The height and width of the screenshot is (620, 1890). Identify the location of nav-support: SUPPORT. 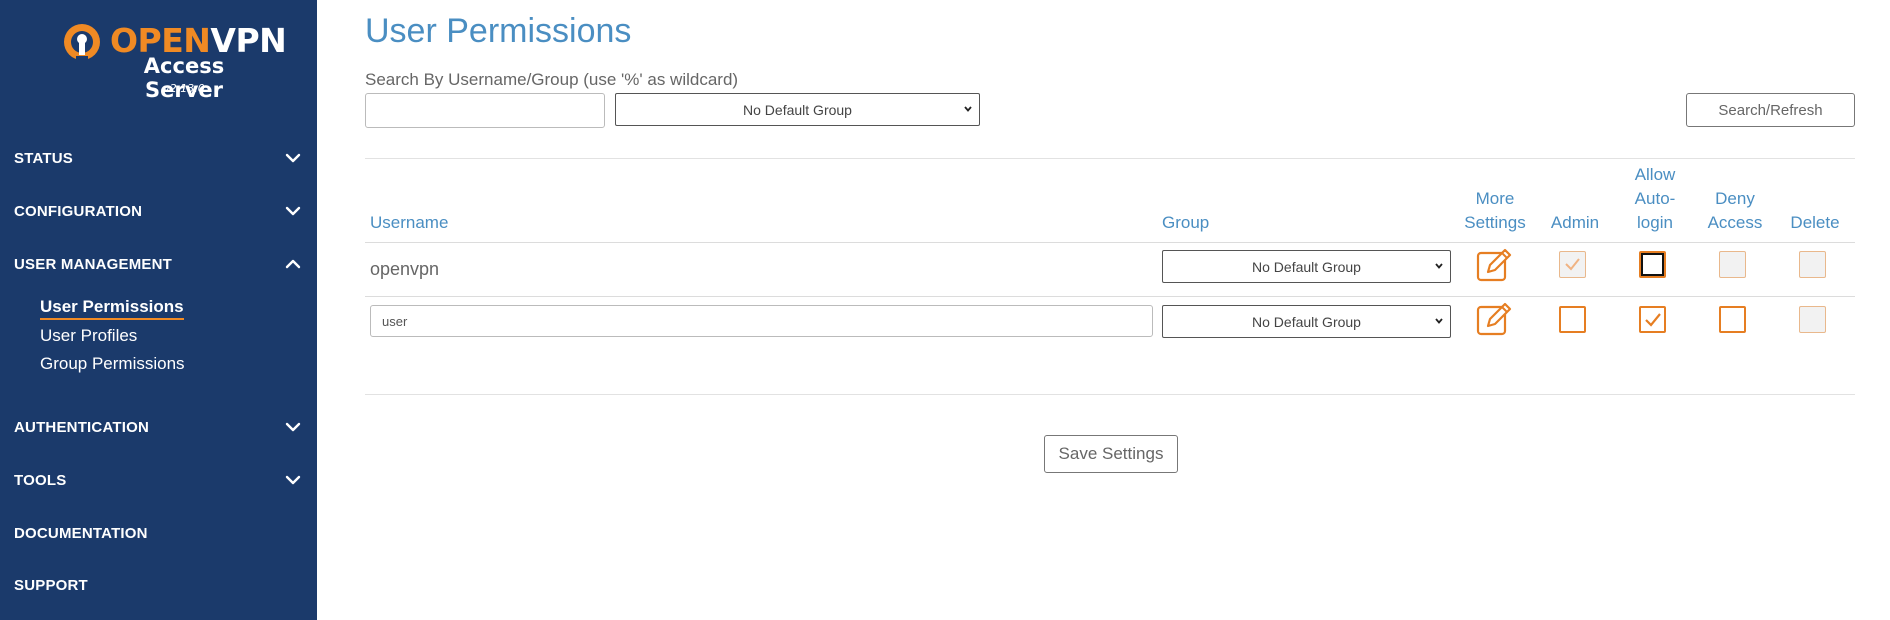
(158, 585).